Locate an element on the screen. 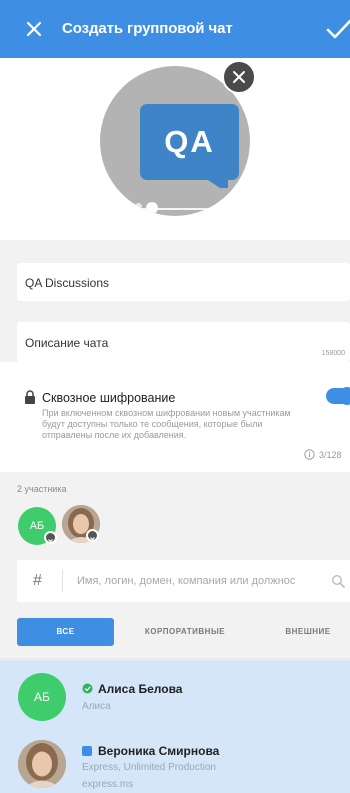  contact-name: Алиса Белова is located at coordinates (140, 689).